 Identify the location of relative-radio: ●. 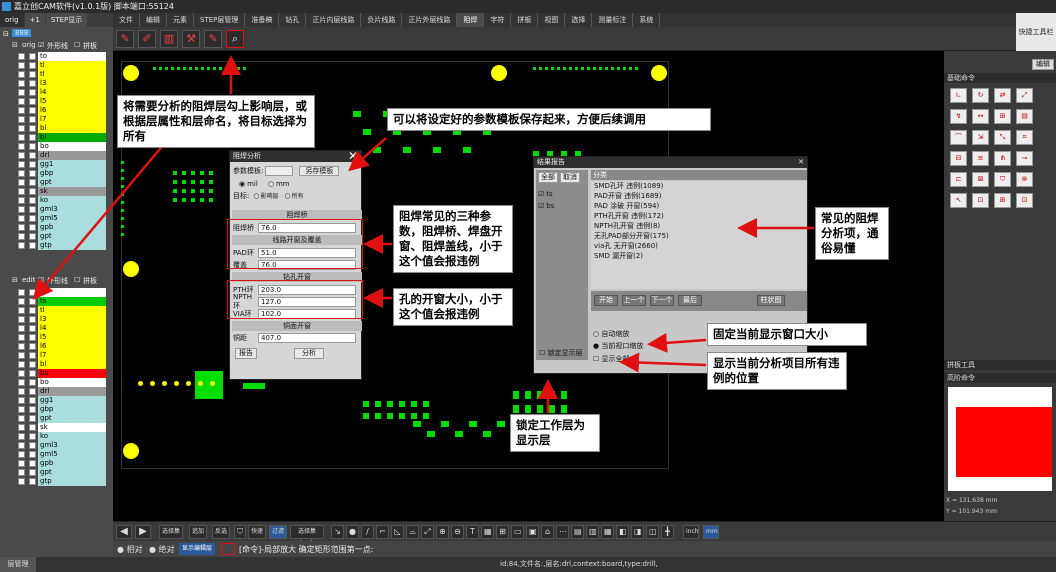
(120, 549).